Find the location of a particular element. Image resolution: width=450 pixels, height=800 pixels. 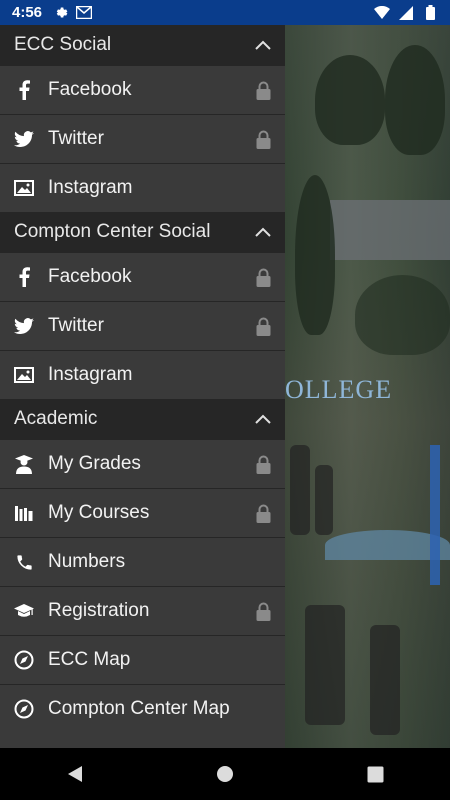

menu-item-compton-twitter: Twitter is located at coordinates (142, 325).